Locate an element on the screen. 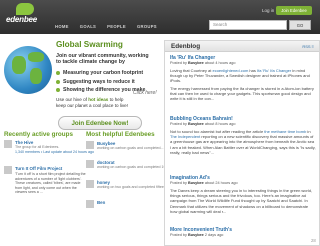  nav-people: PEOPLE is located at coordinates (116, 26).